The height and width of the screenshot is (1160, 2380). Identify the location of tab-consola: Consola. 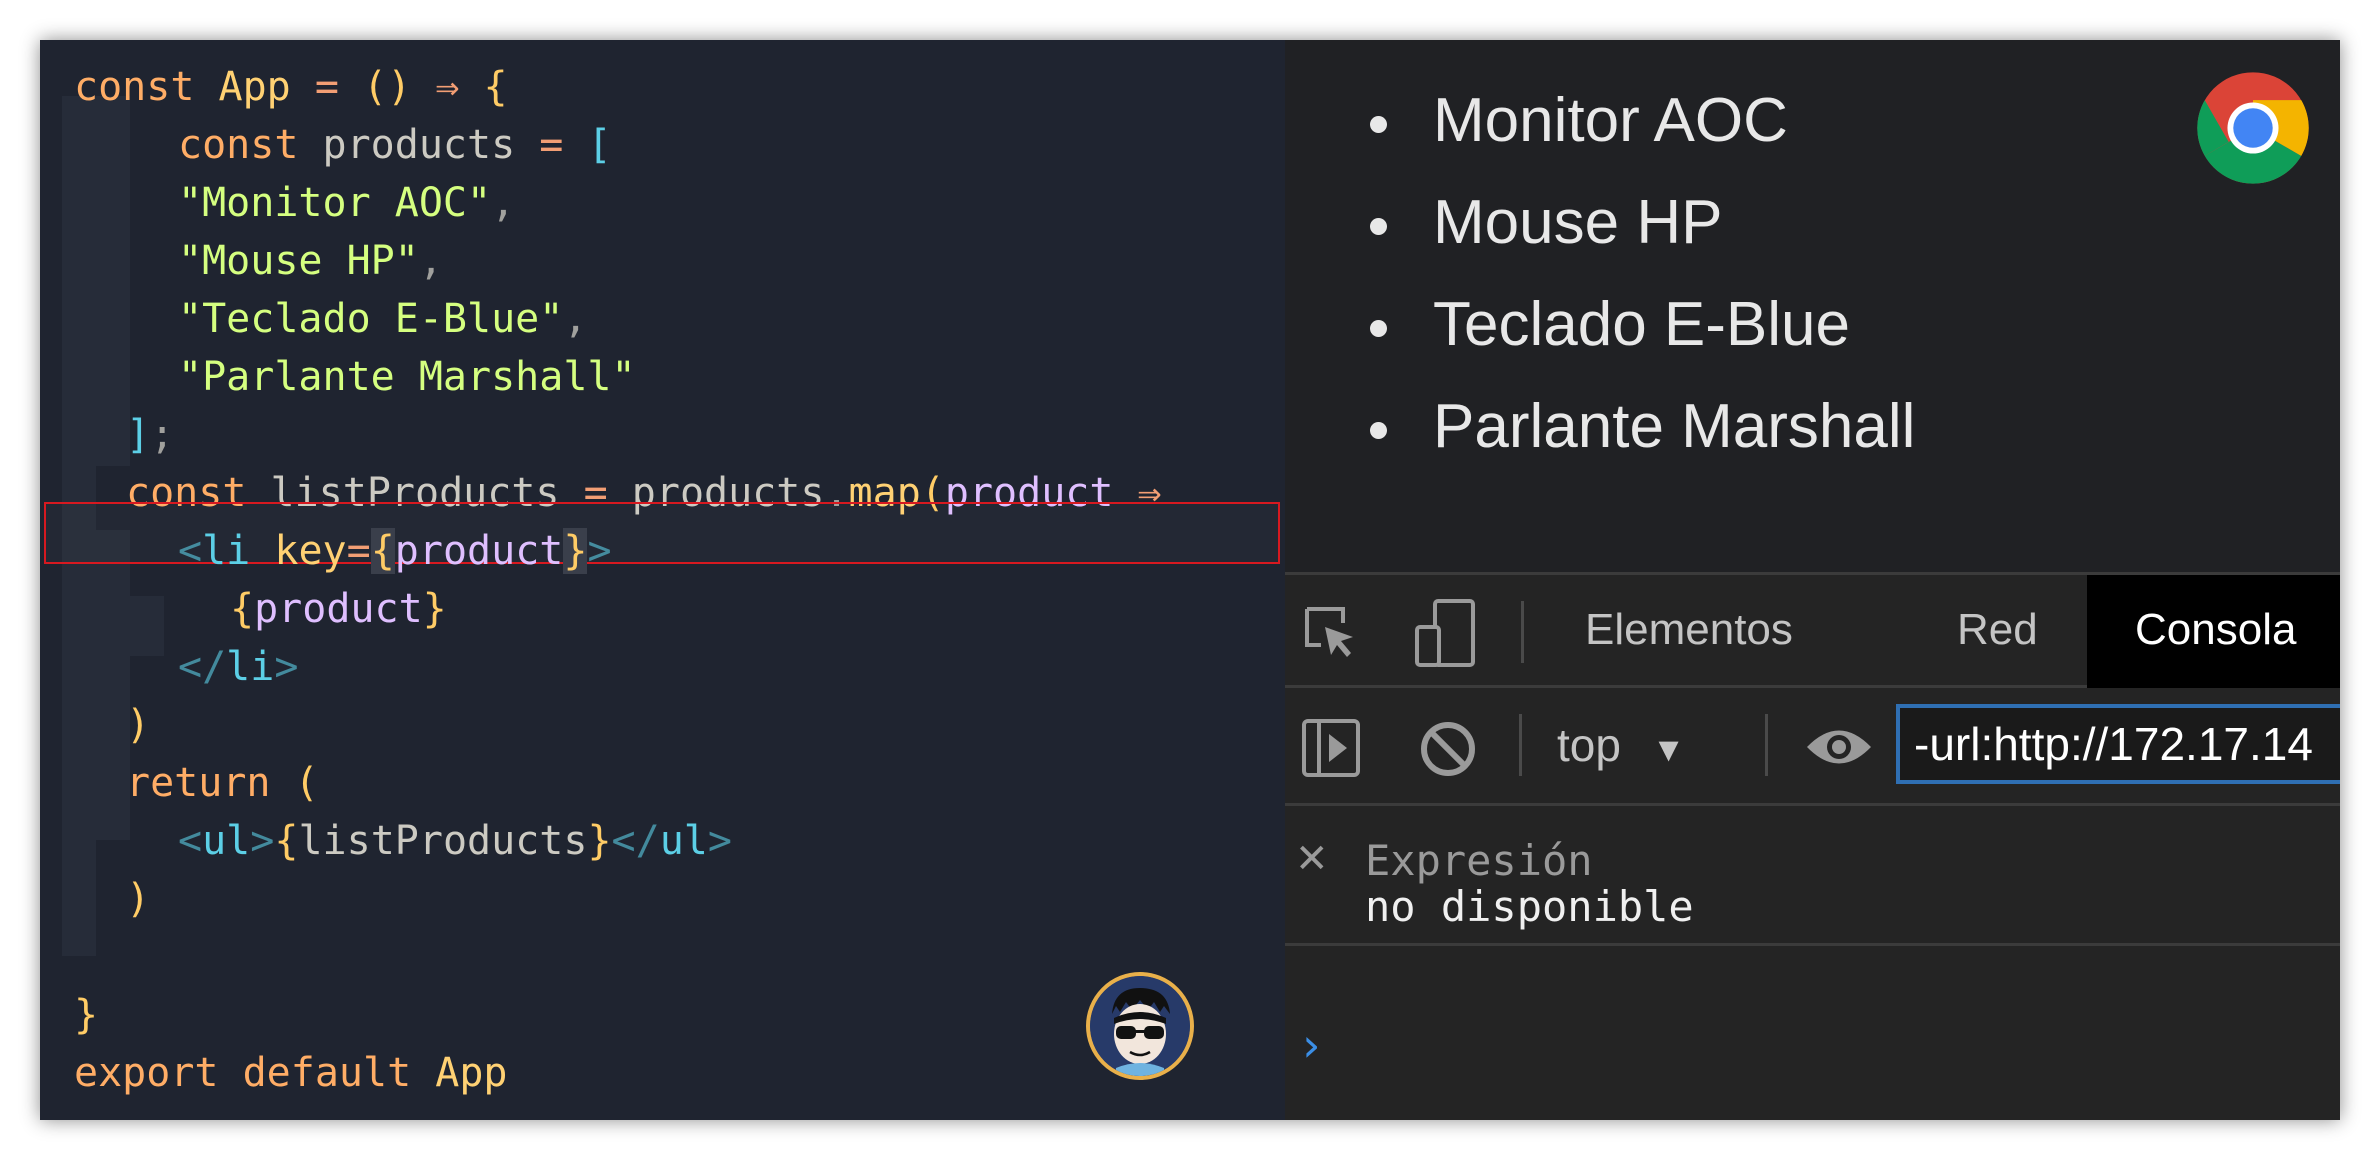
(2213, 631).